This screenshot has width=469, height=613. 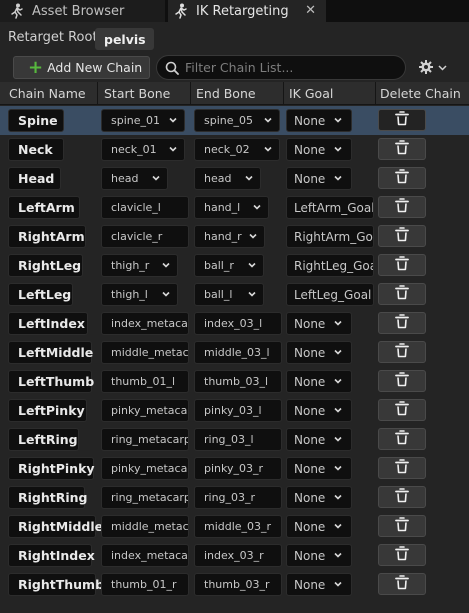 What do you see at coordinates (48, 323) in the screenshot?
I see `chain-name-field: LeftIndex` at bounding box center [48, 323].